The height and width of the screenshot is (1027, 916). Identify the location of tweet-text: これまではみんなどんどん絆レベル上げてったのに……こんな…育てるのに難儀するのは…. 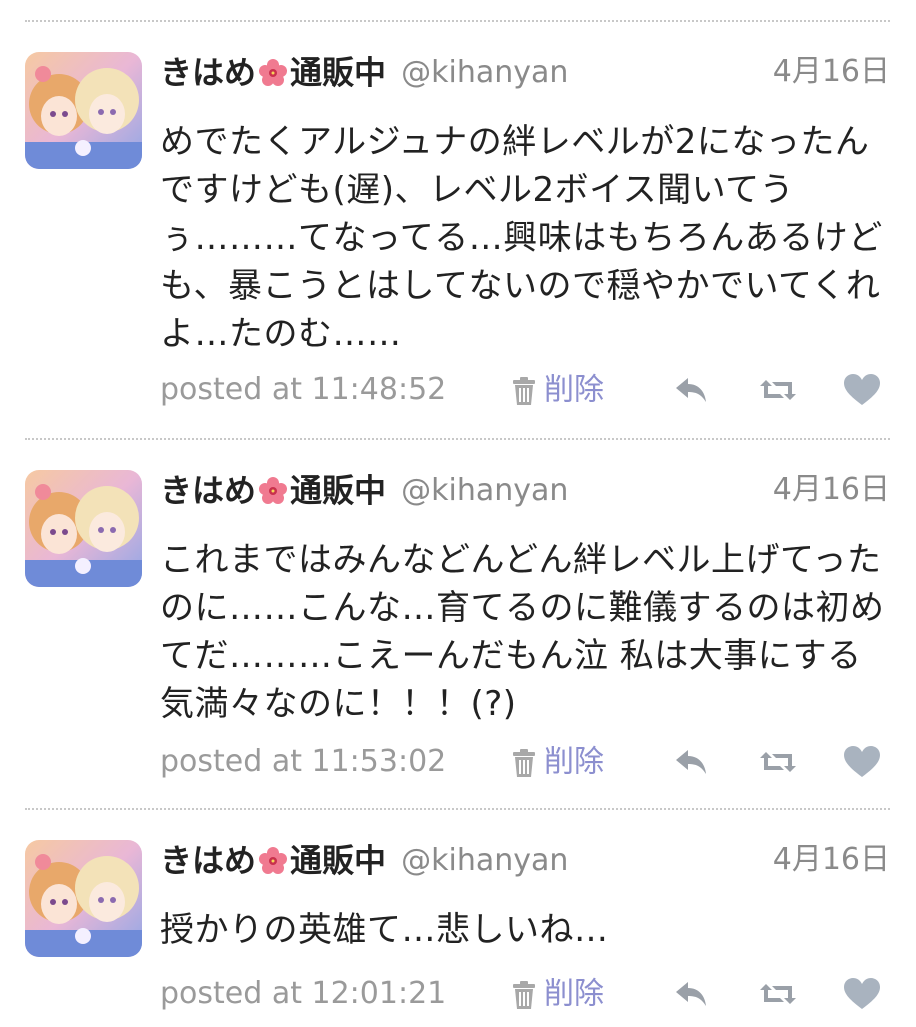
(522, 632).